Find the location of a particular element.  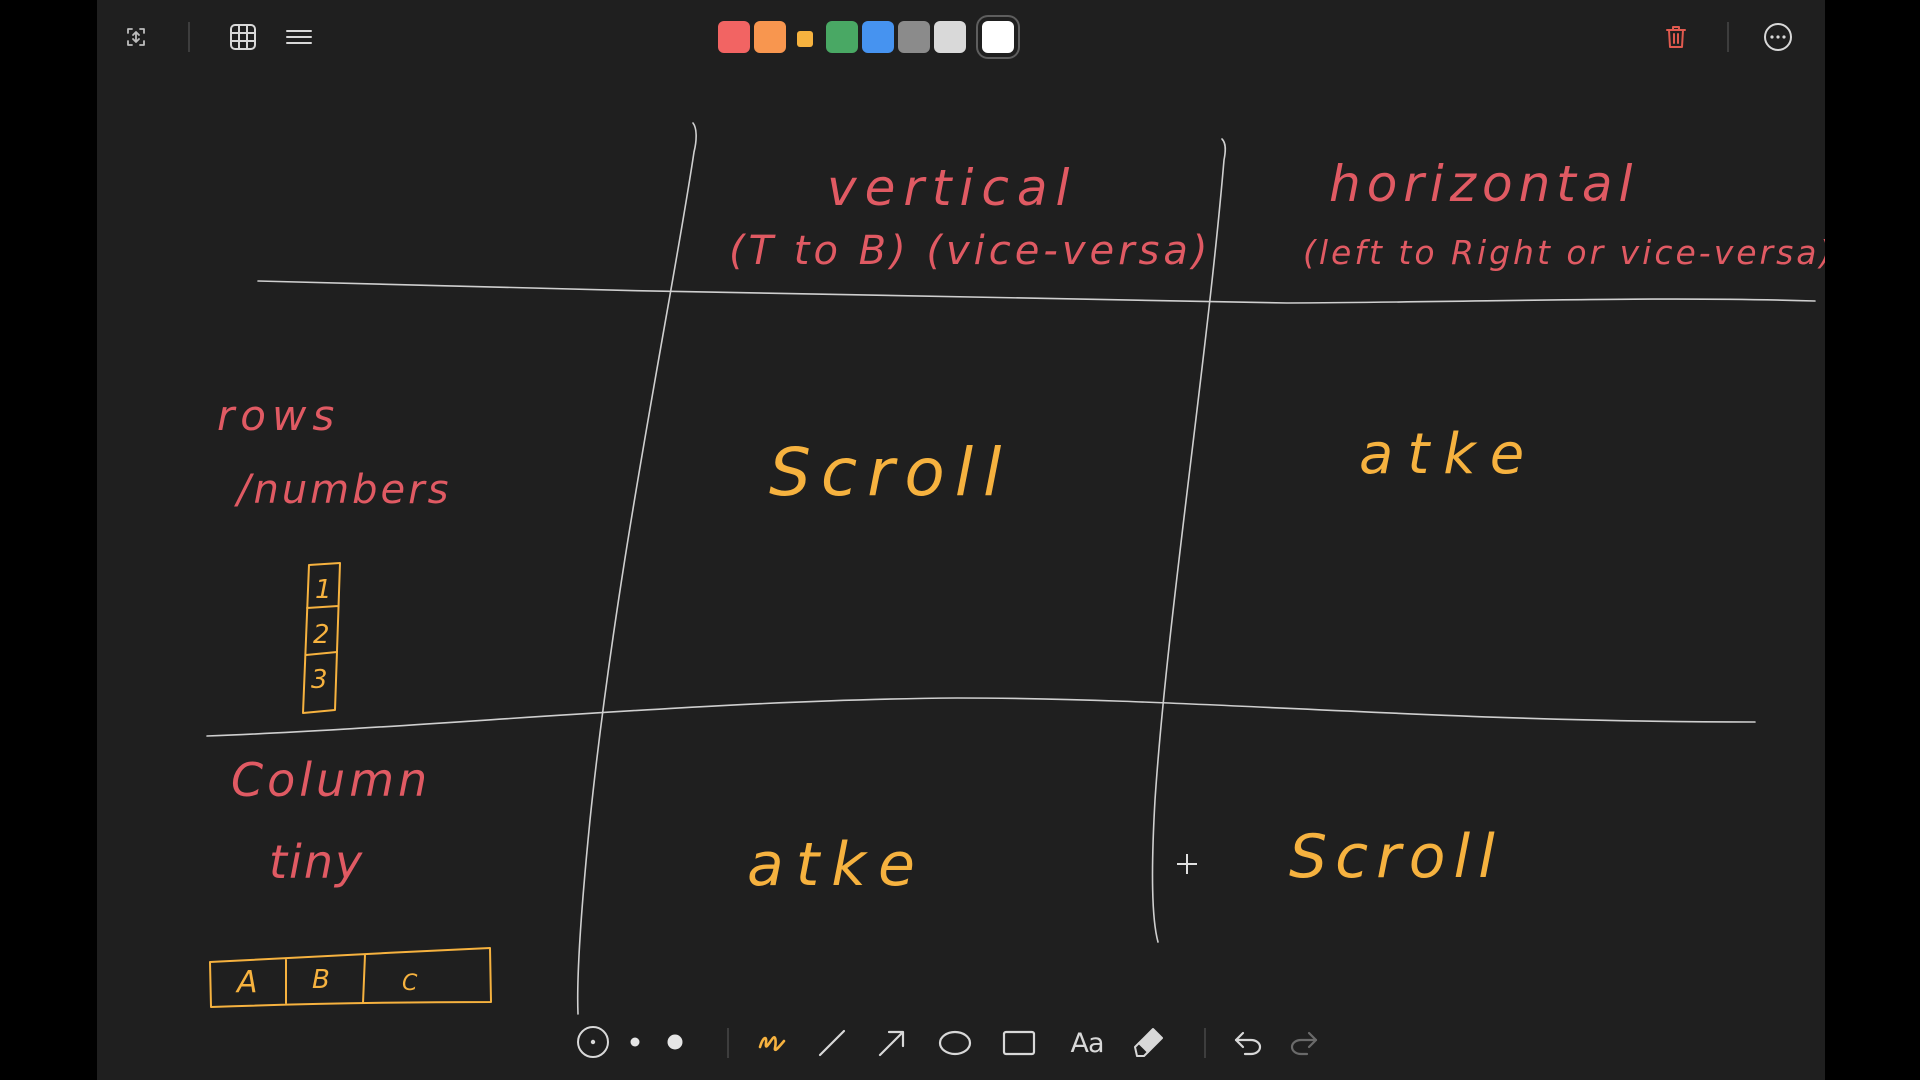

cell-r2-vertical: atke is located at coordinates (837, 865).